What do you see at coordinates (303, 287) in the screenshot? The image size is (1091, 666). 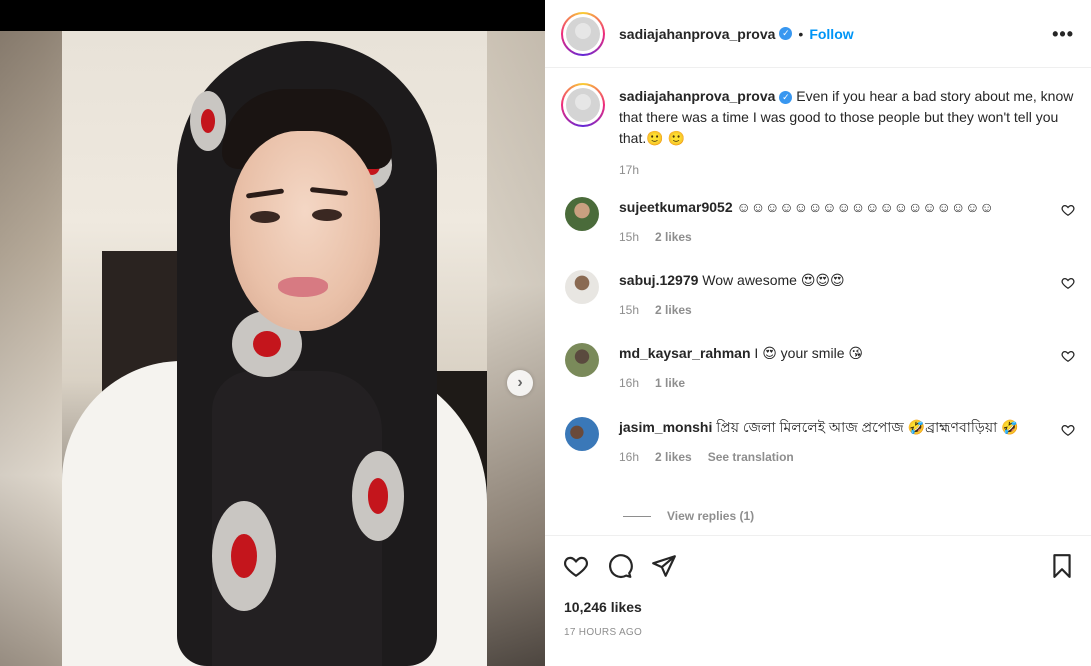 I see `lips` at bounding box center [303, 287].